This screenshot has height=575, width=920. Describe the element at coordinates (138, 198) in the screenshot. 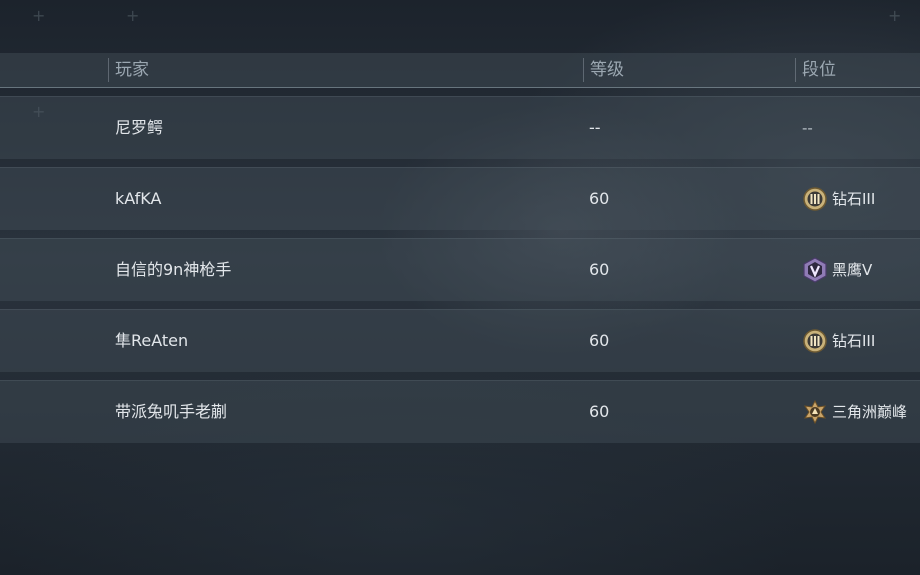

I see `player-name: kAfKA` at that location.